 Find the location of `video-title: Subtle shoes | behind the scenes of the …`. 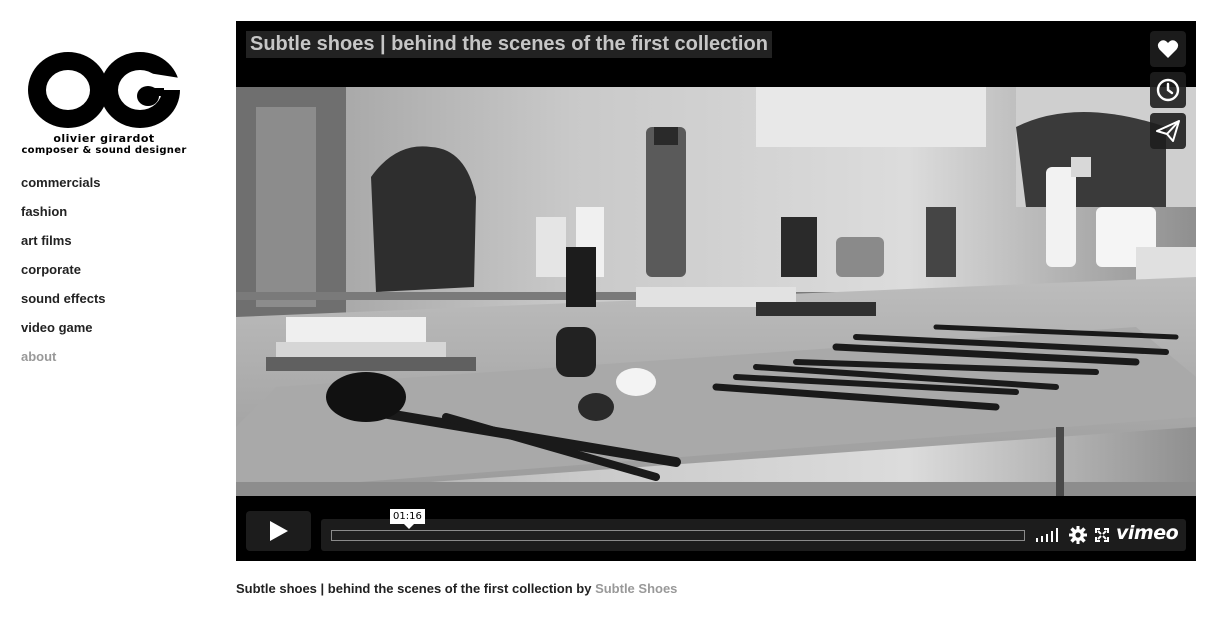

video-title: Subtle shoes | behind the scenes of the … is located at coordinates (509, 44).